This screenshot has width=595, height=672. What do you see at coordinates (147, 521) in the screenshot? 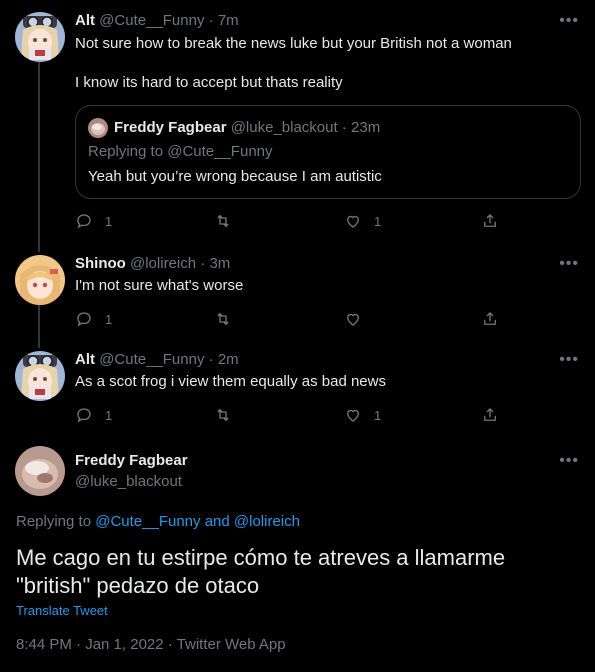
I see `replying-user-link: @Cute__Funny` at bounding box center [147, 521].